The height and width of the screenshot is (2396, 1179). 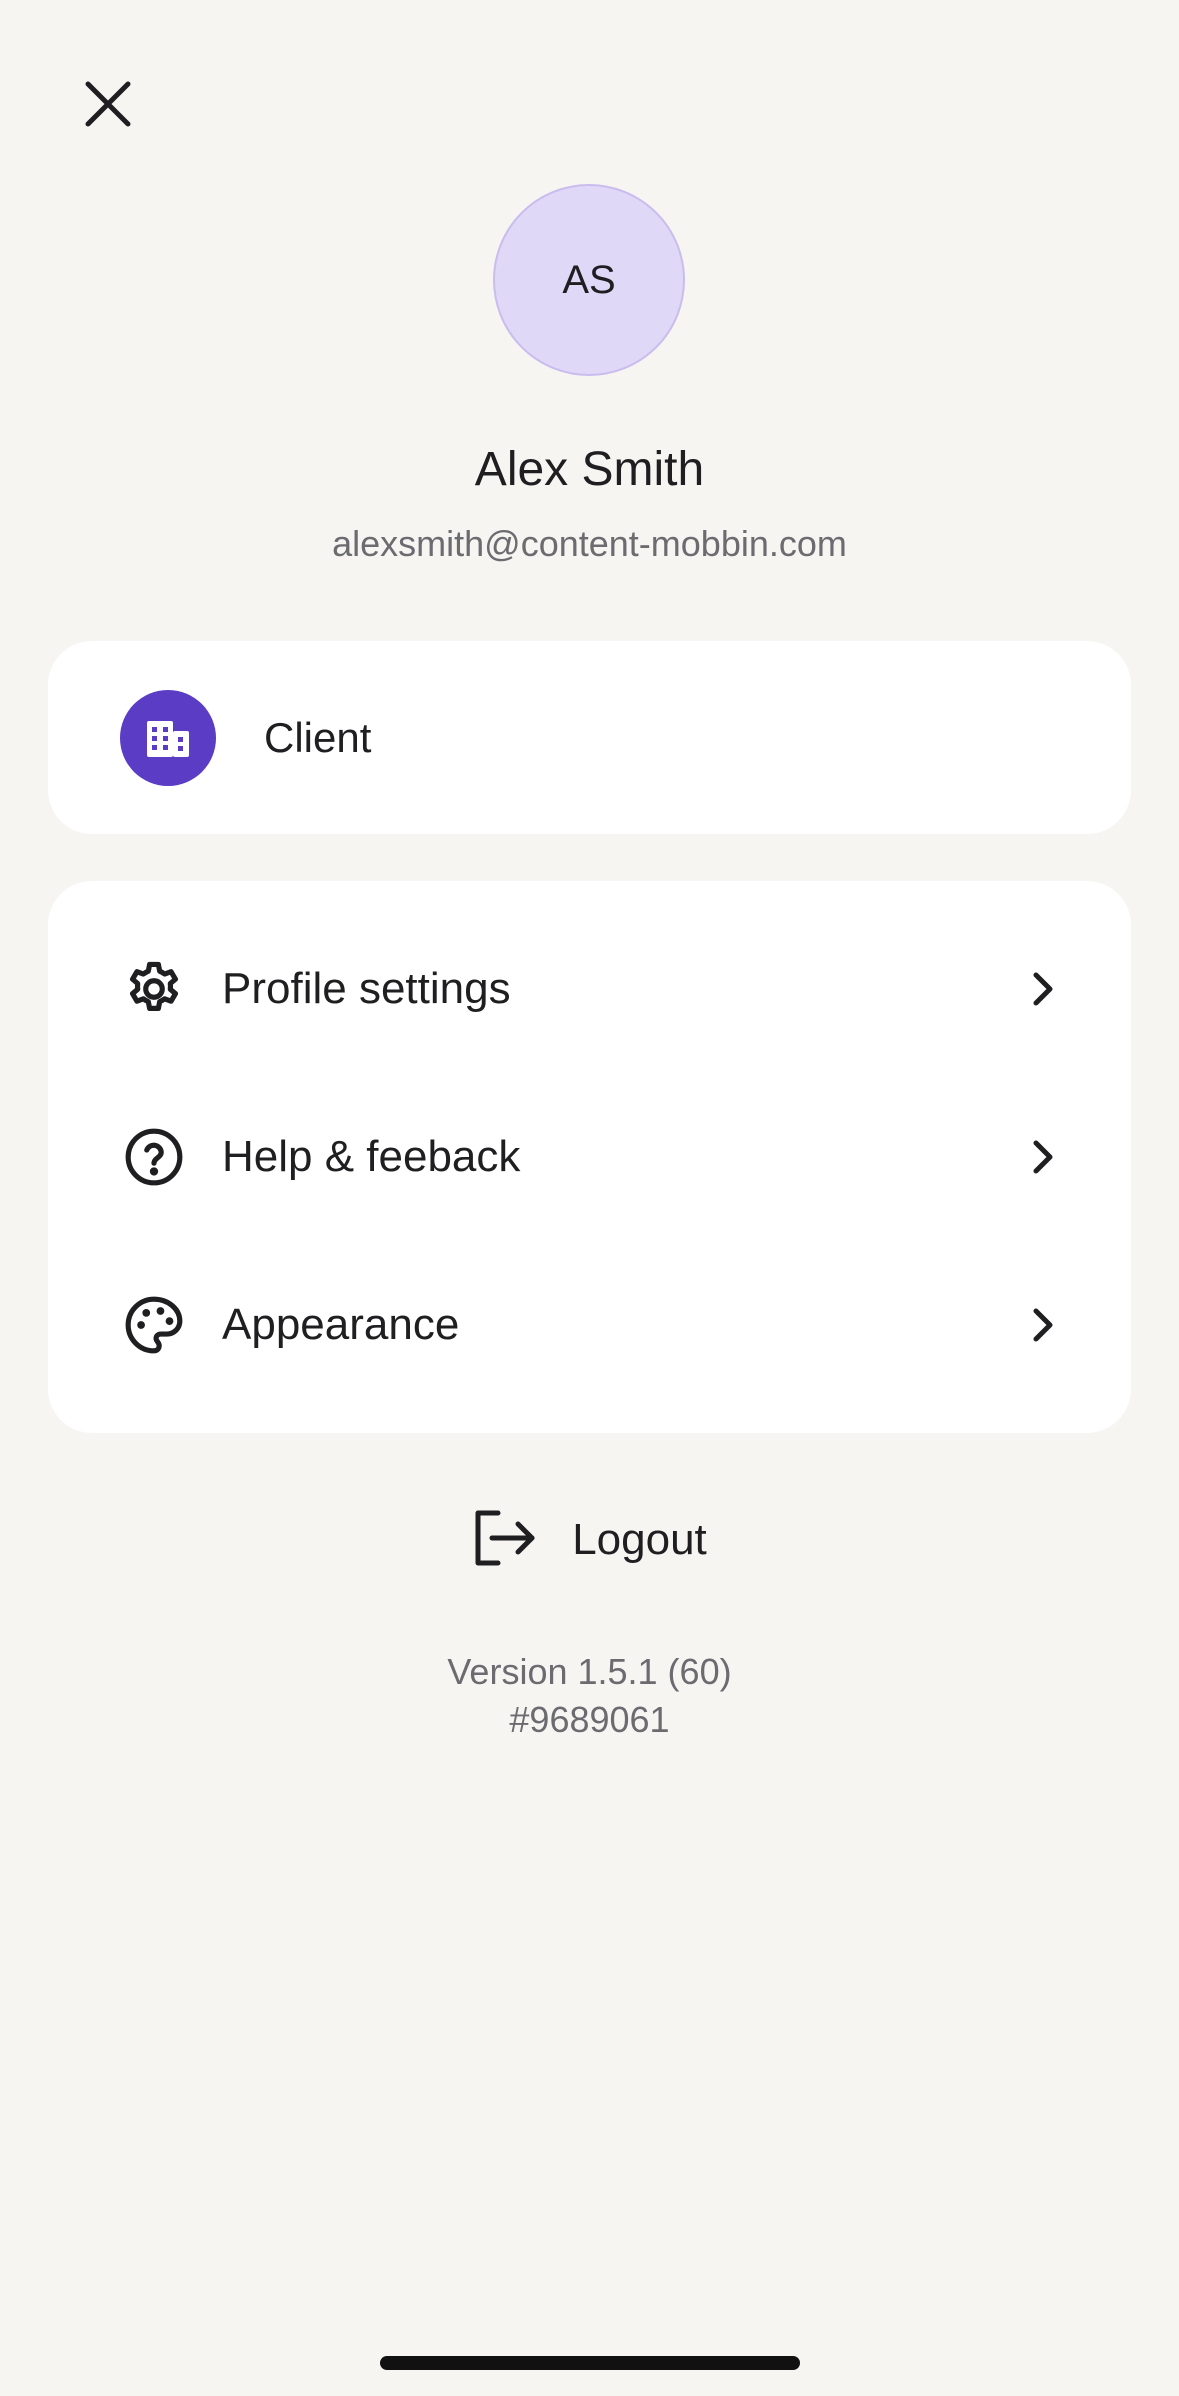 I want to click on avatar: AS, so click(x=589, y=280).